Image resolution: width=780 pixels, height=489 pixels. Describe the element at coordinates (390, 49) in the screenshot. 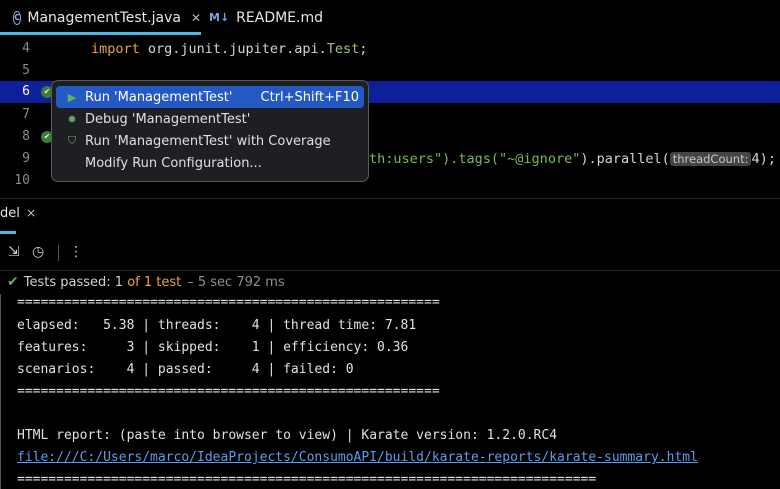

I see `editor-line: 4 import org.junit.jupiter.api.Test;` at that location.